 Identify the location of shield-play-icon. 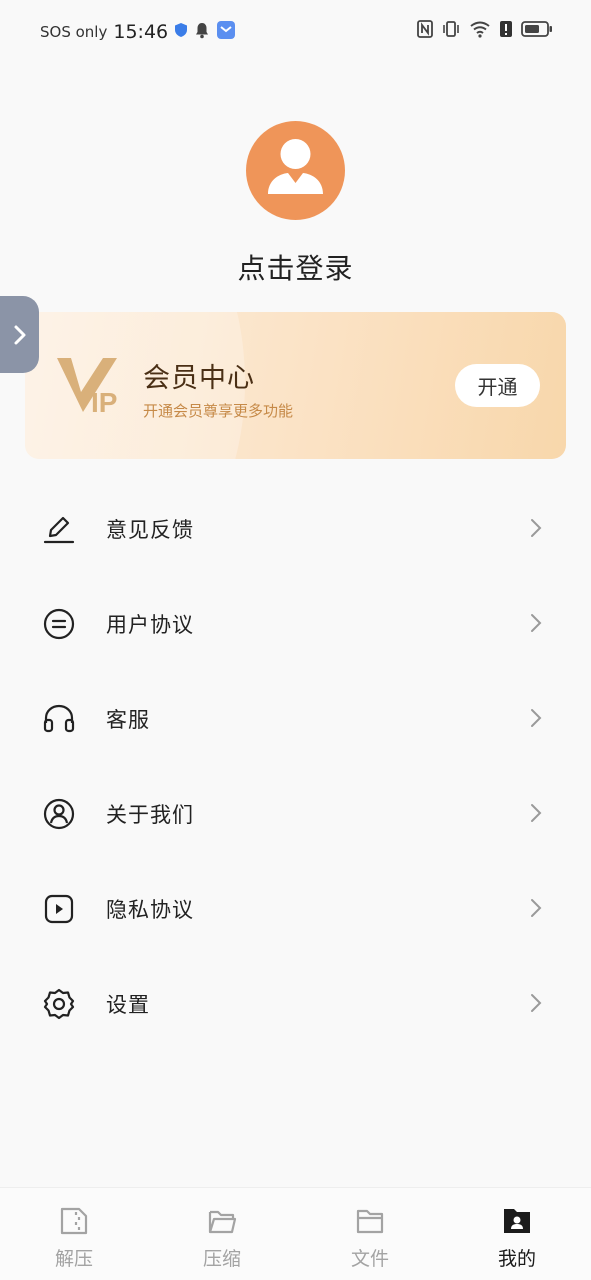
(59, 909).